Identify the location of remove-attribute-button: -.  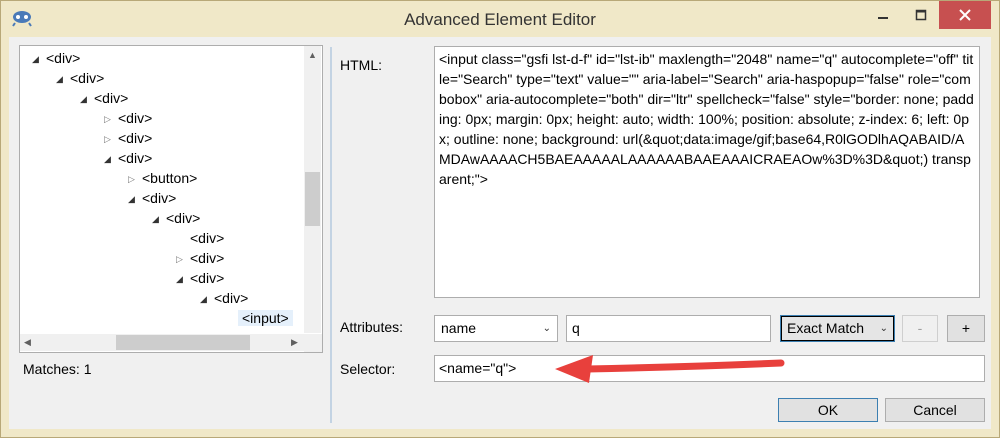
(920, 328).